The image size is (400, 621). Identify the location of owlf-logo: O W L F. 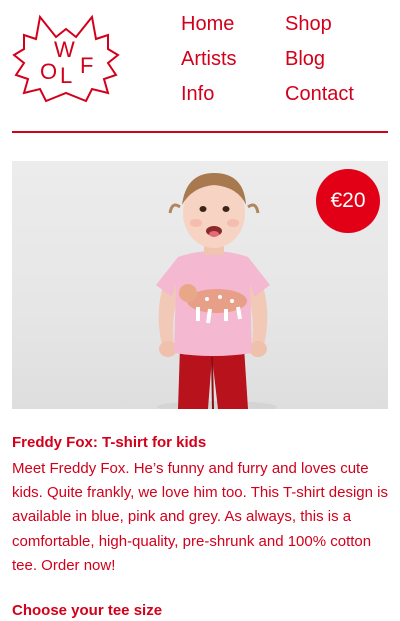
(66, 59).